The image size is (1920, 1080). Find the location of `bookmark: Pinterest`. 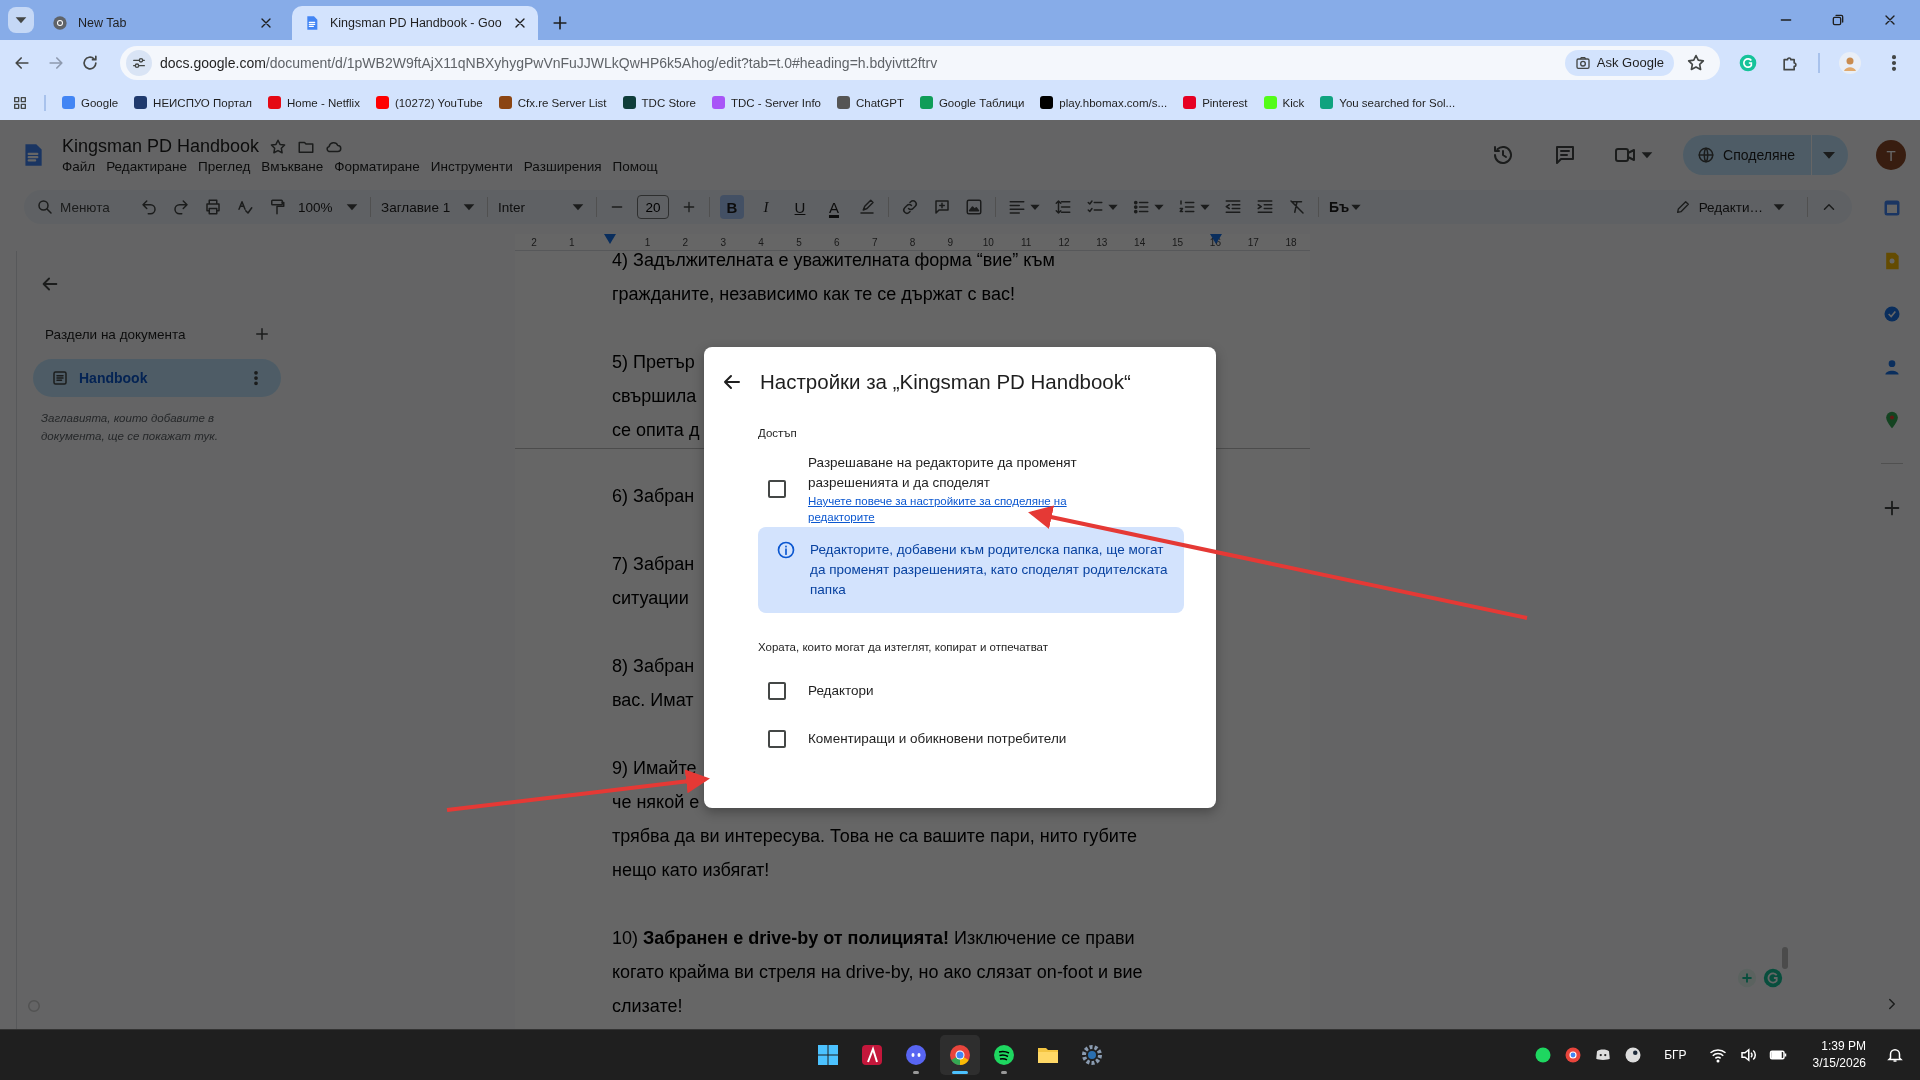

bookmark: Pinterest is located at coordinates (1215, 102).